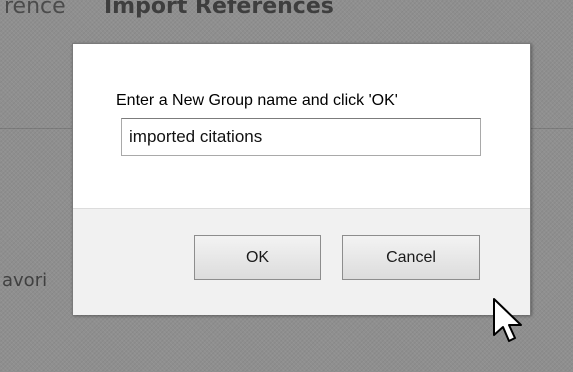 The width and height of the screenshot is (573, 372). What do you see at coordinates (301, 137) in the screenshot?
I see `group-name-input` at bounding box center [301, 137].